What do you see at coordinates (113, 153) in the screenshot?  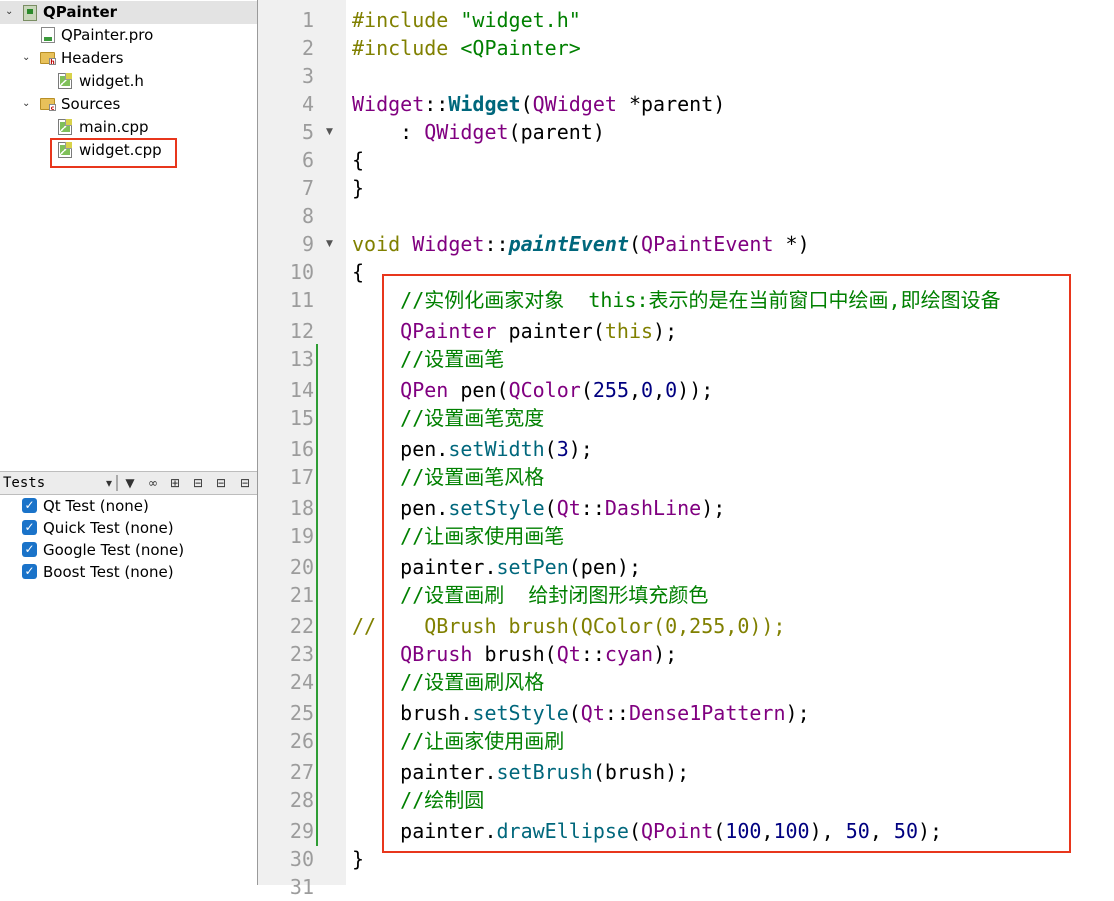 I see `highlight-box-widget-cpp` at bounding box center [113, 153].